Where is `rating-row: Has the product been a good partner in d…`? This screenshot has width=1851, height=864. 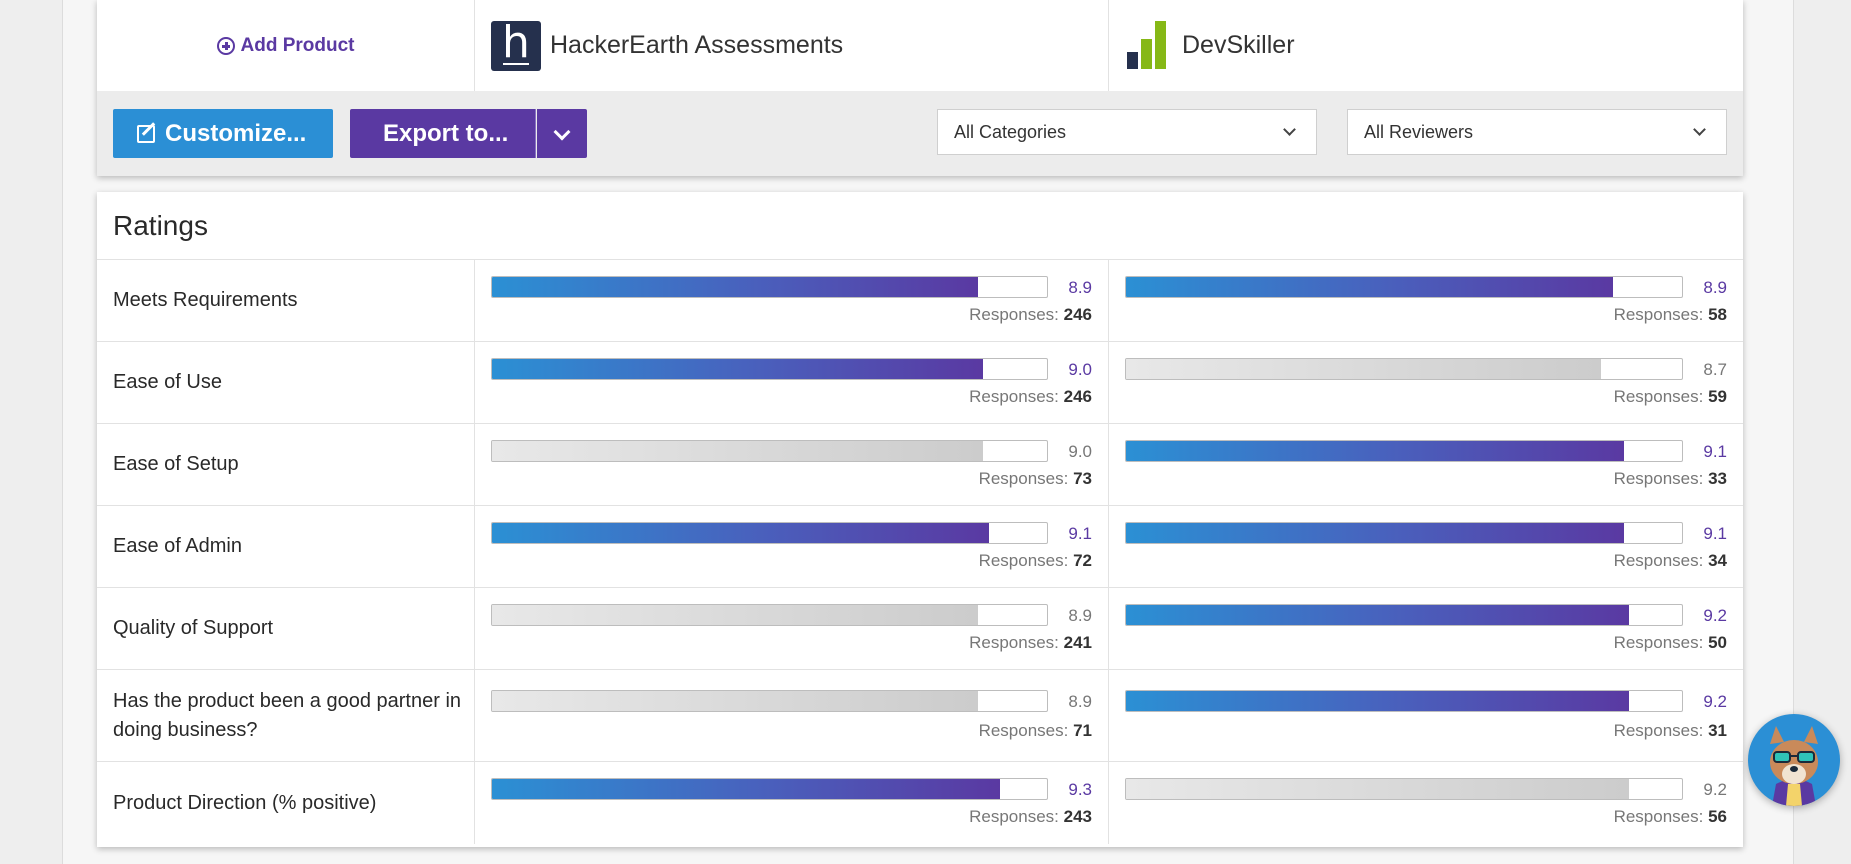 rating-row: Has the product been a good partner in d… is located at coordinates (920, 716).